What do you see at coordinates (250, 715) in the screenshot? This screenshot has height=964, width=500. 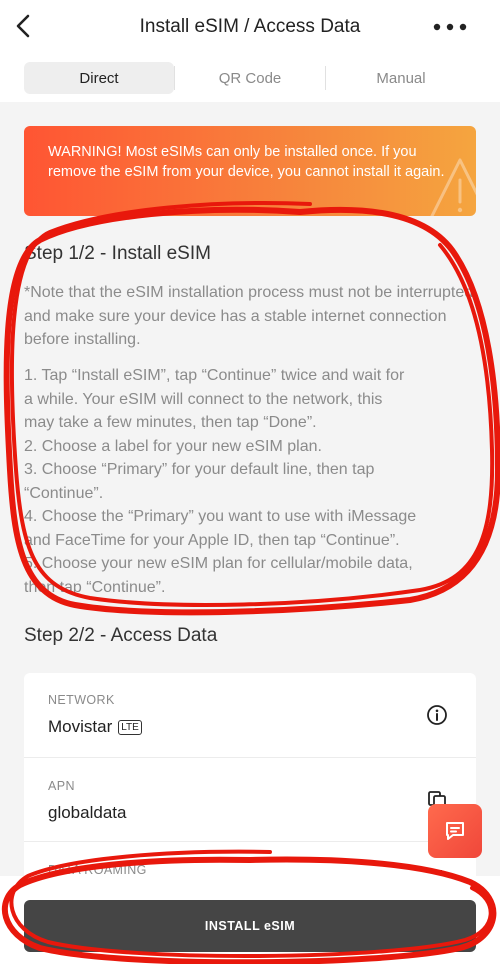 I see `network-row: NETWORK Movistar LTE` at bounding box center [250, 715].